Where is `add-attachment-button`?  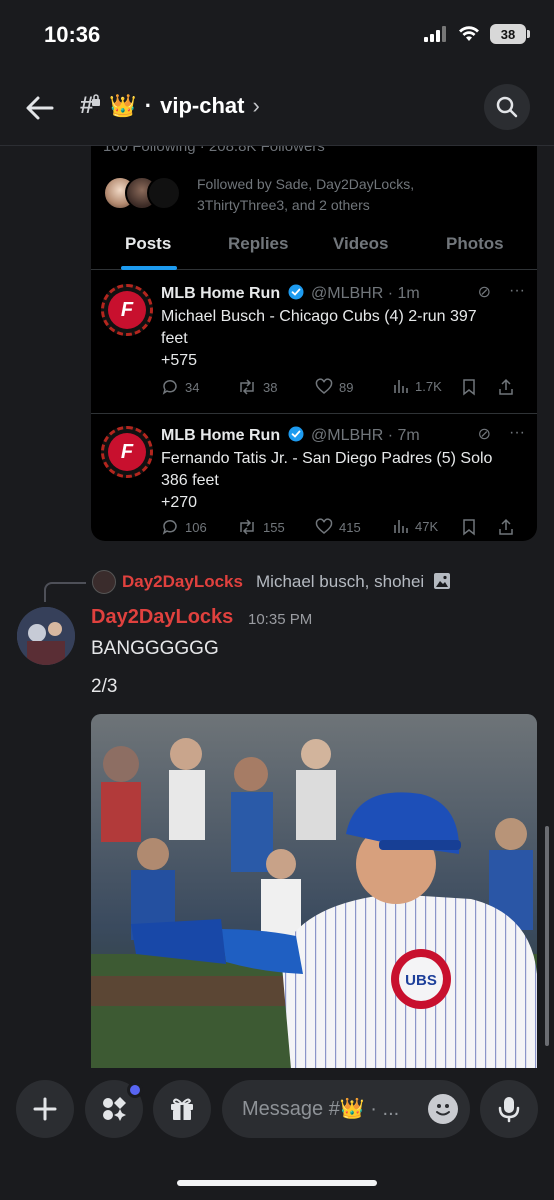
add-attachment-button is located at coordinates (45, 1109).